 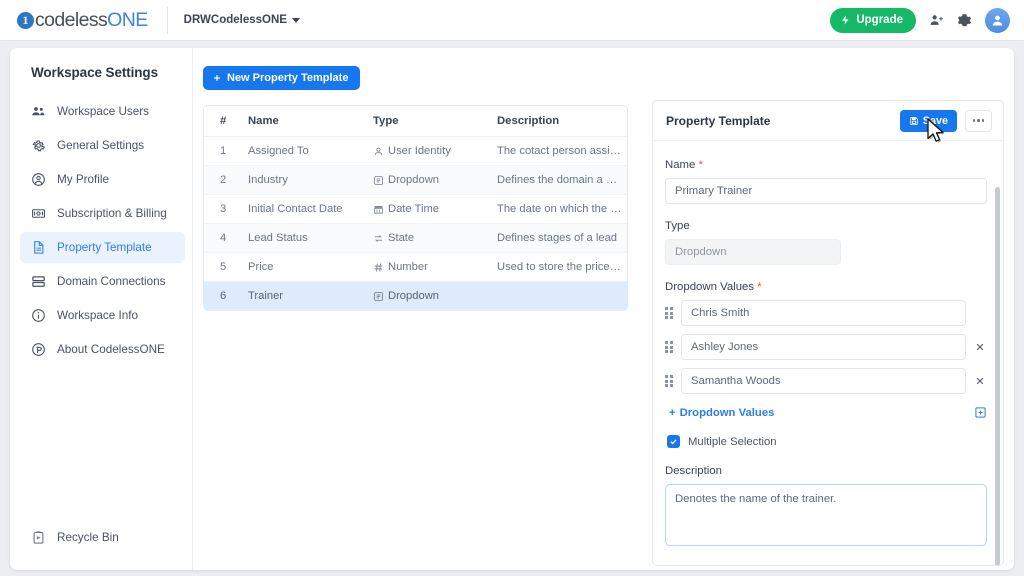 I want to click on sidebar-item-about-codelessone: About CodelessONE, so click(x=102, y=349).